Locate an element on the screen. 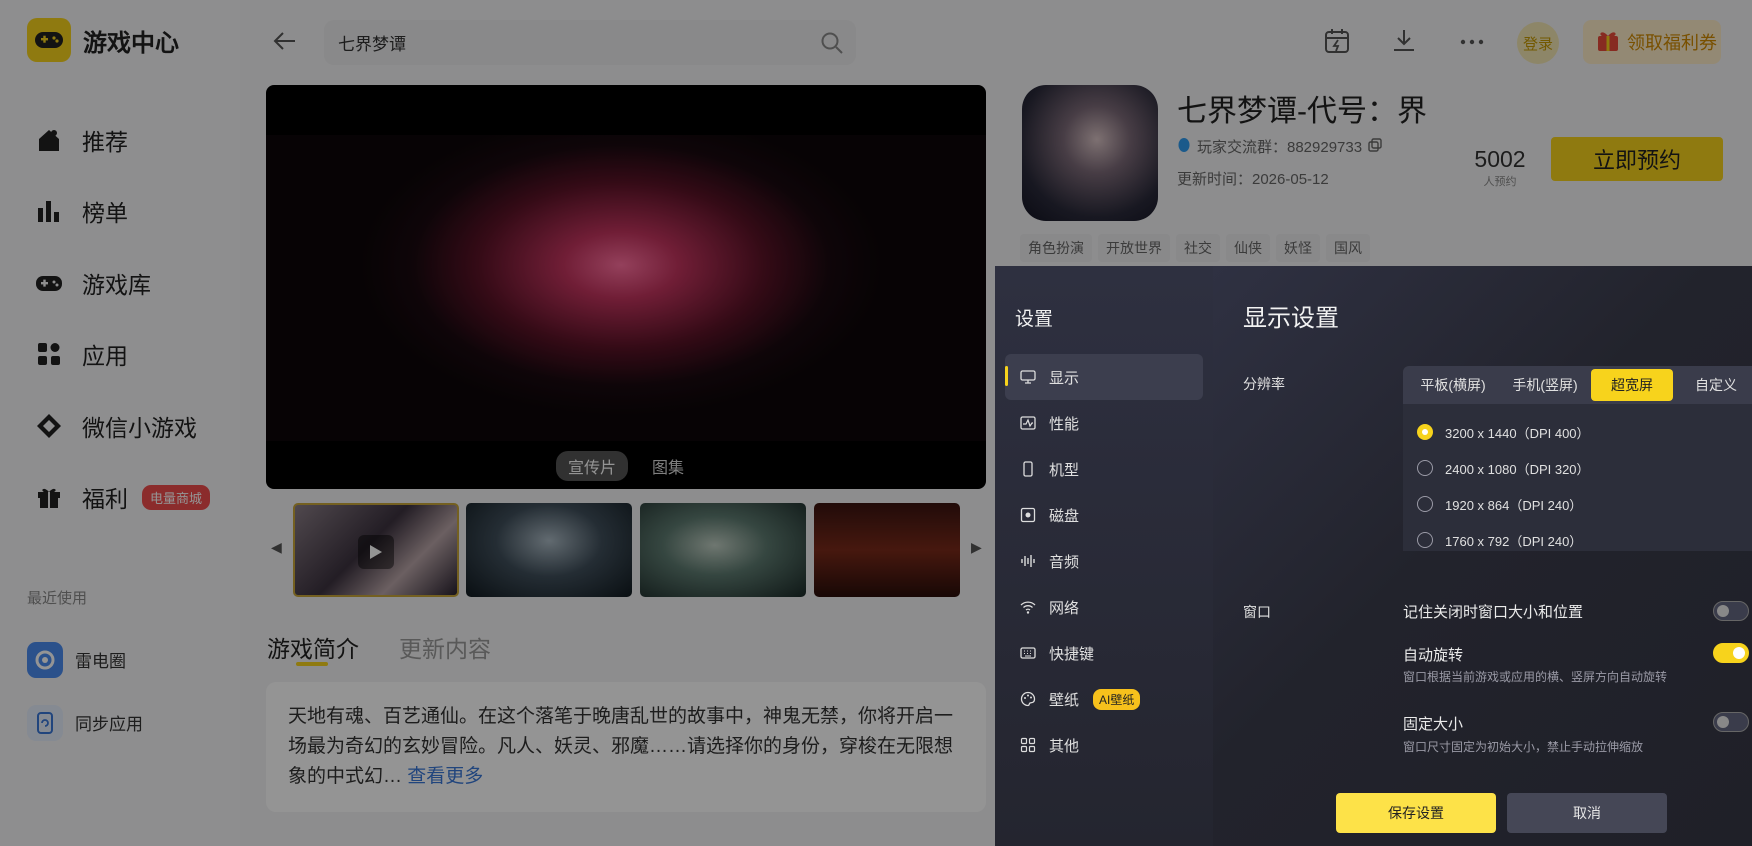 Image resolution: width=1752 pixels, height=846 pixels. settings-menu: 显示 性能 机型 磁盘 音频 网络 快捷键 壁纸 AI壁纸 其他 is located at coordinates (1104, 561).